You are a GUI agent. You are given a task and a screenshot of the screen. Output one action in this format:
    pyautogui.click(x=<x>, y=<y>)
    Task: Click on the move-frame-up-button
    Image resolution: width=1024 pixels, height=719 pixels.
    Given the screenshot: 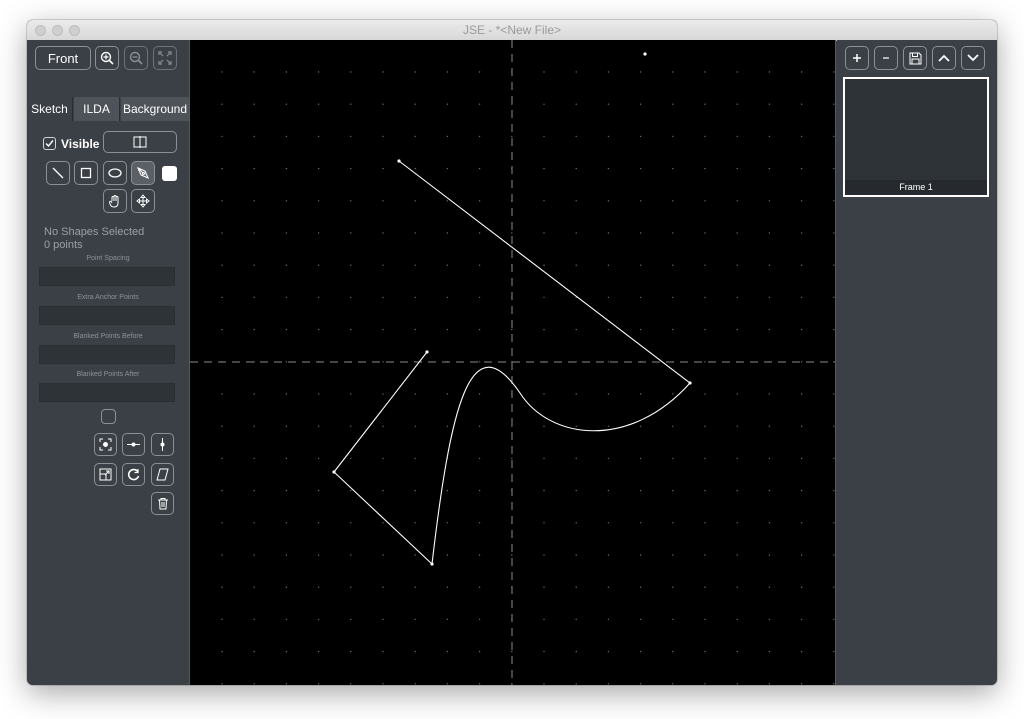 What is the action you would take?
    pyautogui.click(x=944, y=58)
    